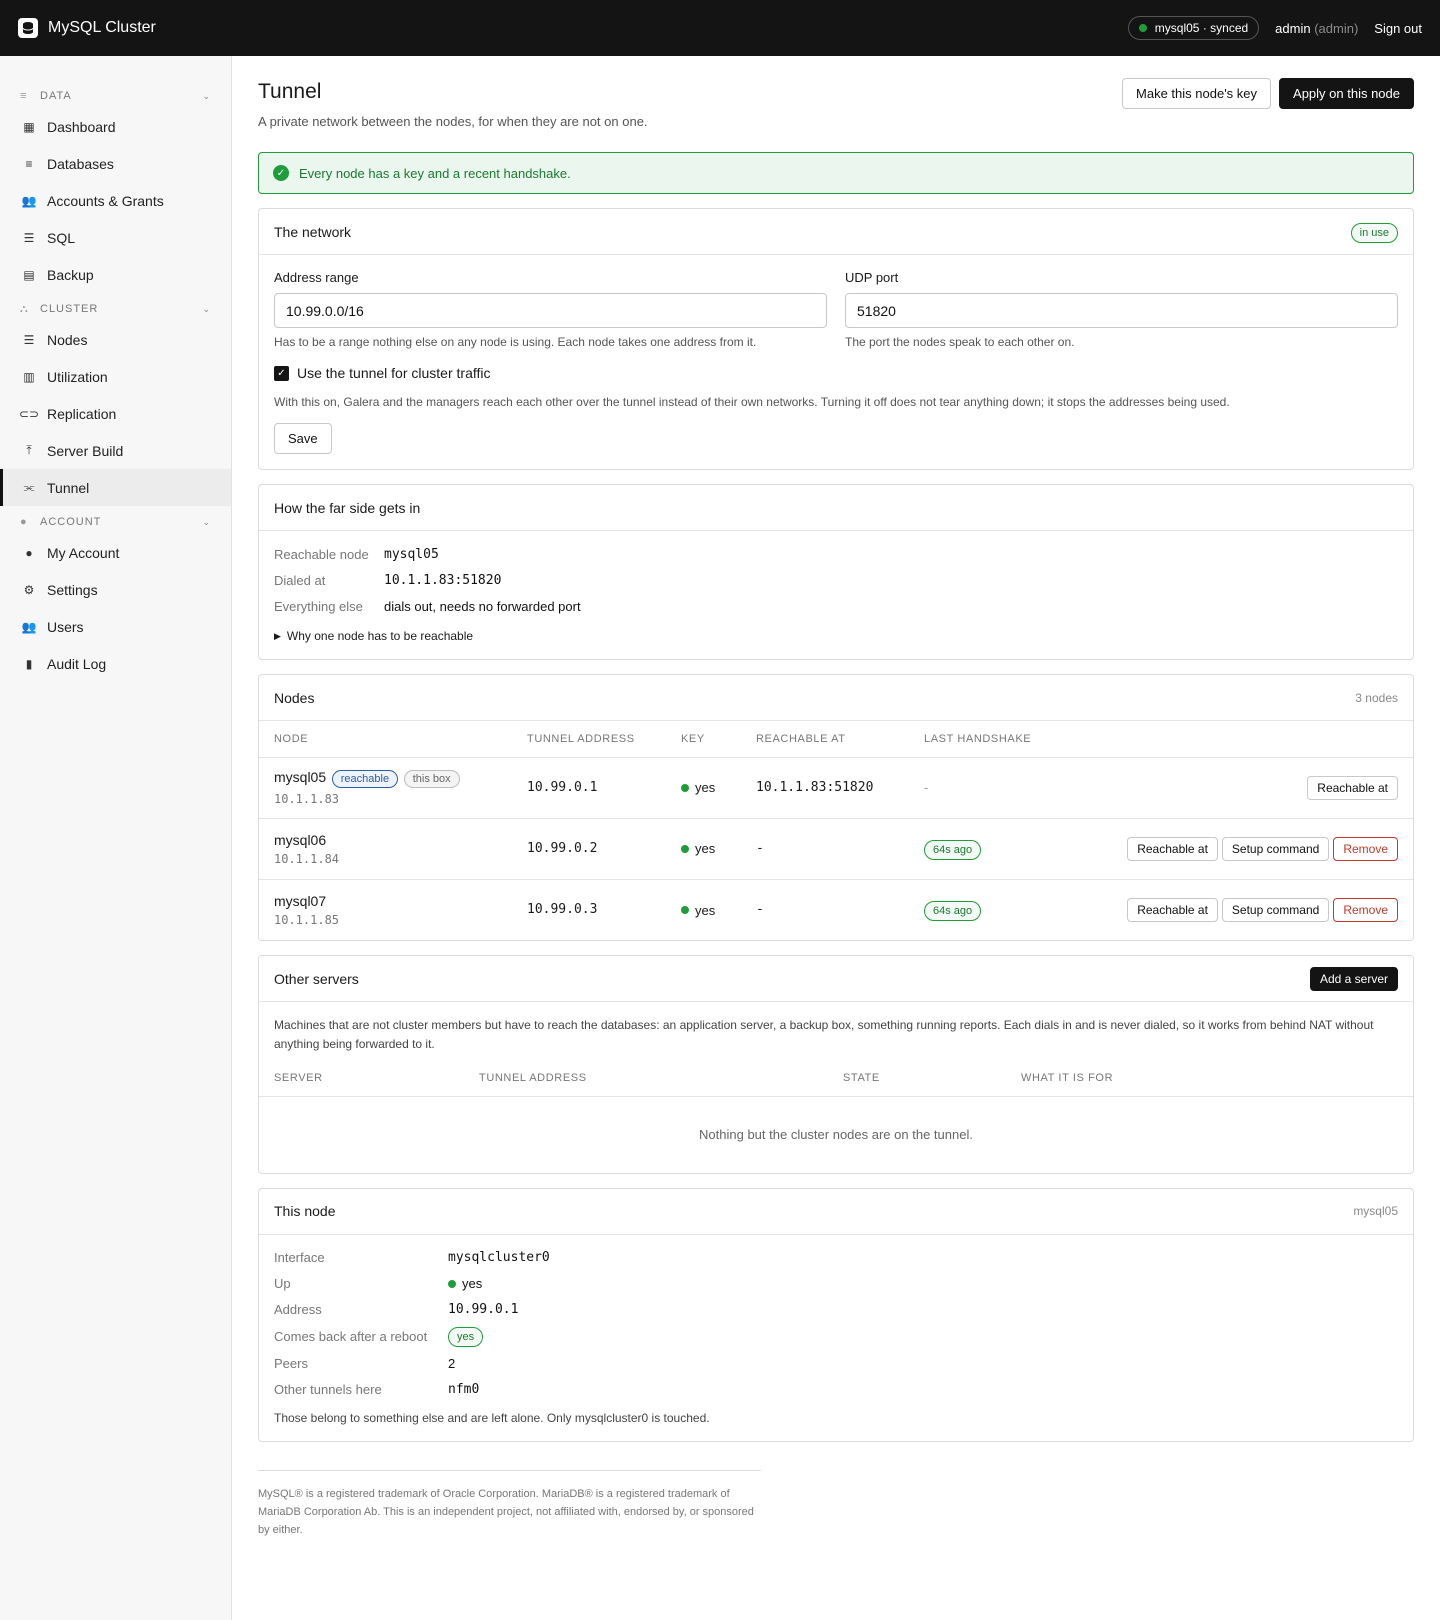  I want to click on sidebar-item-users: 👥 Users, so click(115, 626).